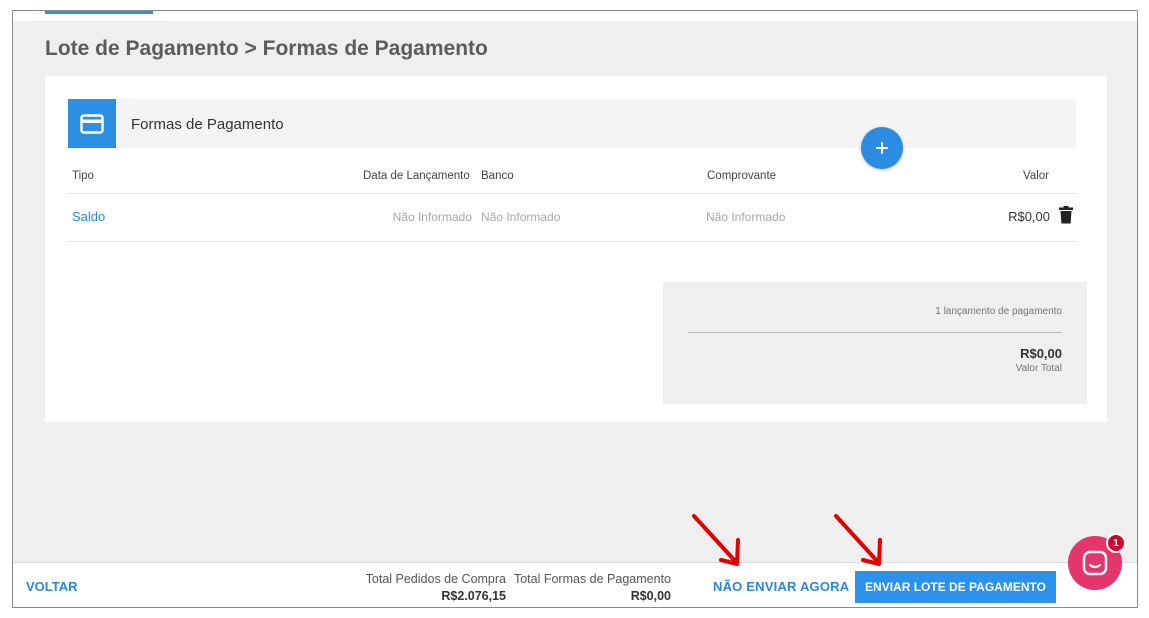 The width and height of the screenshot is (1149, 618). Describe the element at coordinates (1038, 368) in the screenshot. I see `summary-total-label: Valor Total` at that location.